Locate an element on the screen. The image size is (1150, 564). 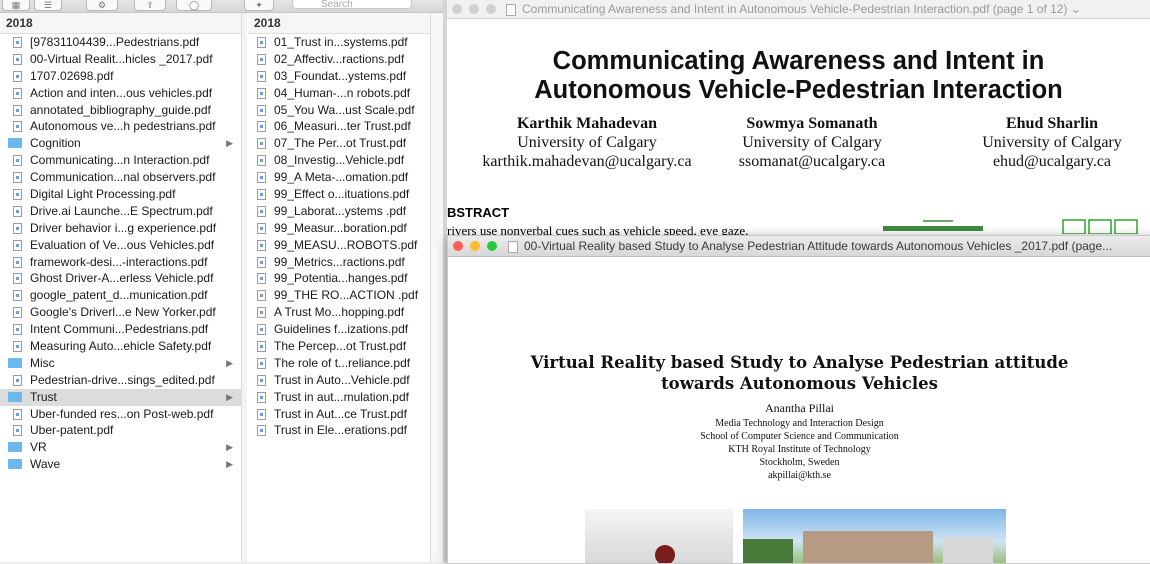
file-item: Measuring Auto...ehicle Safety.pdf is located at coordinates (120, 346).